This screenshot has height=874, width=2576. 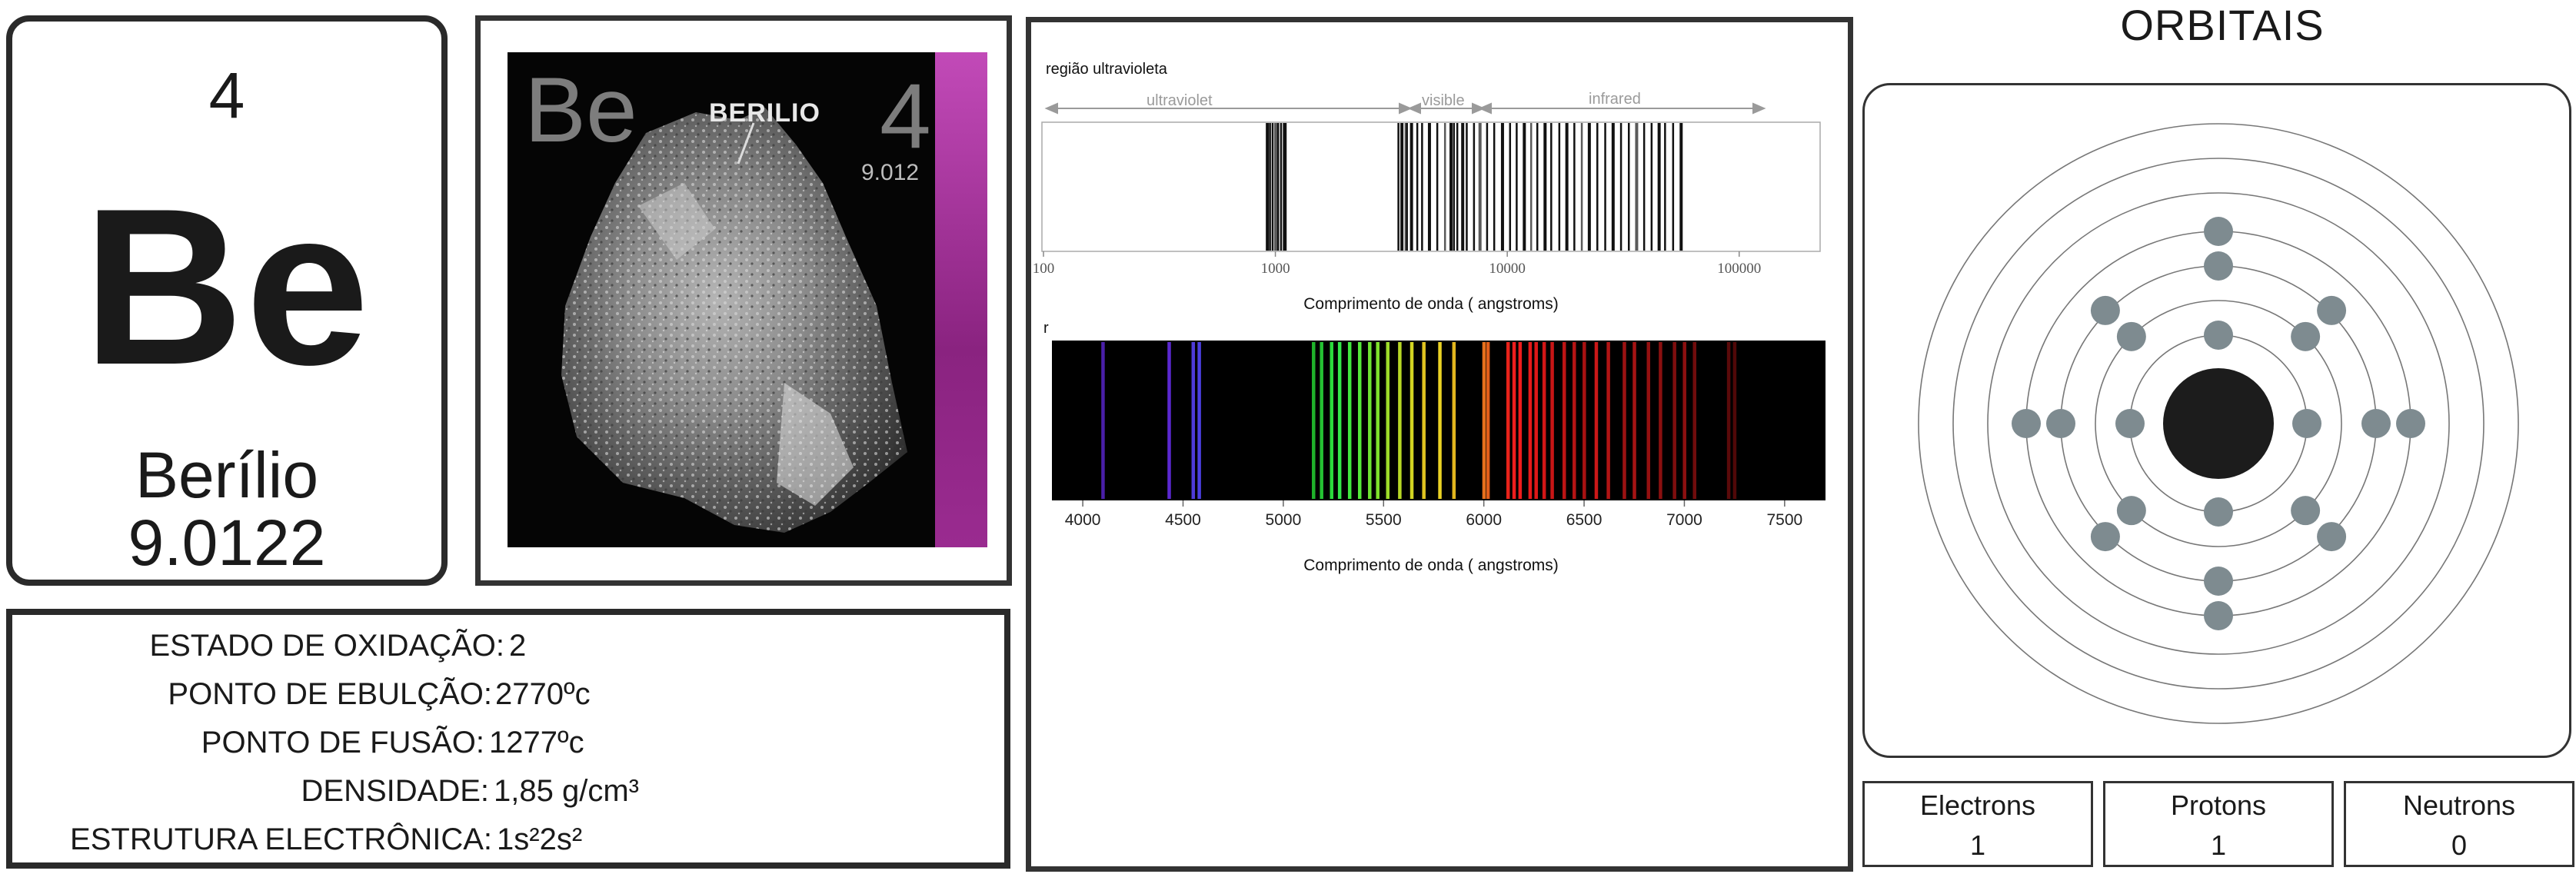 What do you see at coordinates (1430, 565) in the screenshot?
I see `bottom-axis-label: Comprimento de onda ( angstroms)` at bounding box center [1430, 565].